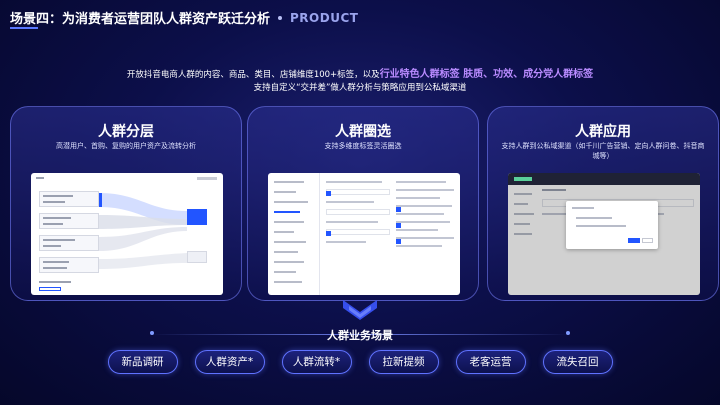  Describe the element at coordinates (360, 310) in the screenshot. I see `chevron-down-icon` at that location.